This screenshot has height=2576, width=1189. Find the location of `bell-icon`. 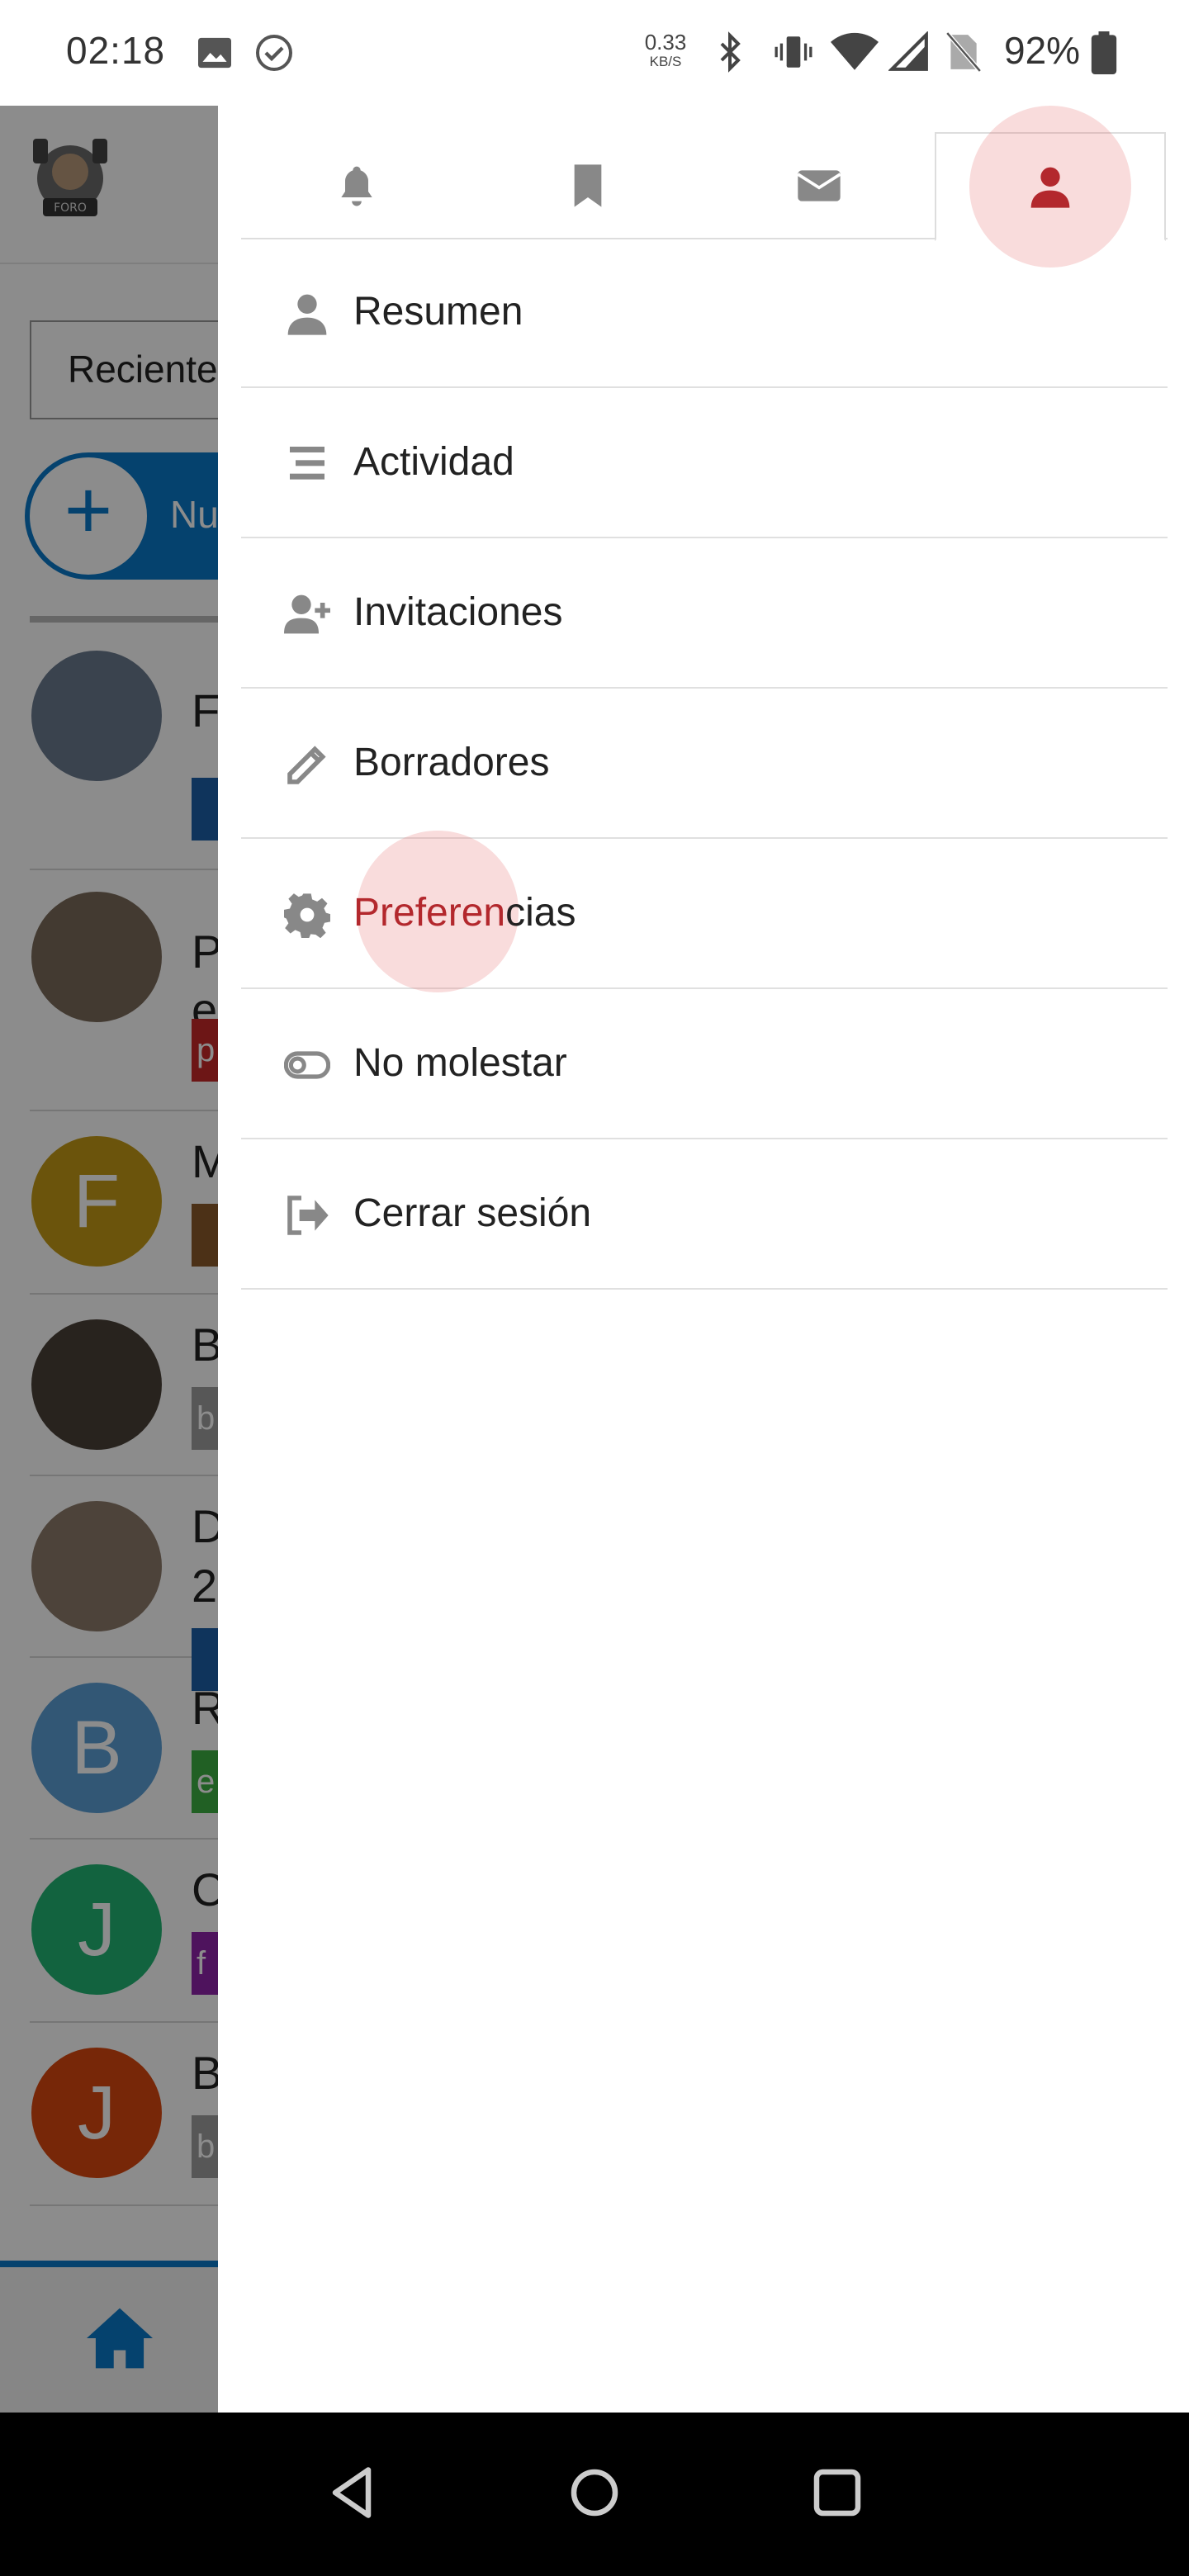

bell-icon is located at coordinates (356, 186).